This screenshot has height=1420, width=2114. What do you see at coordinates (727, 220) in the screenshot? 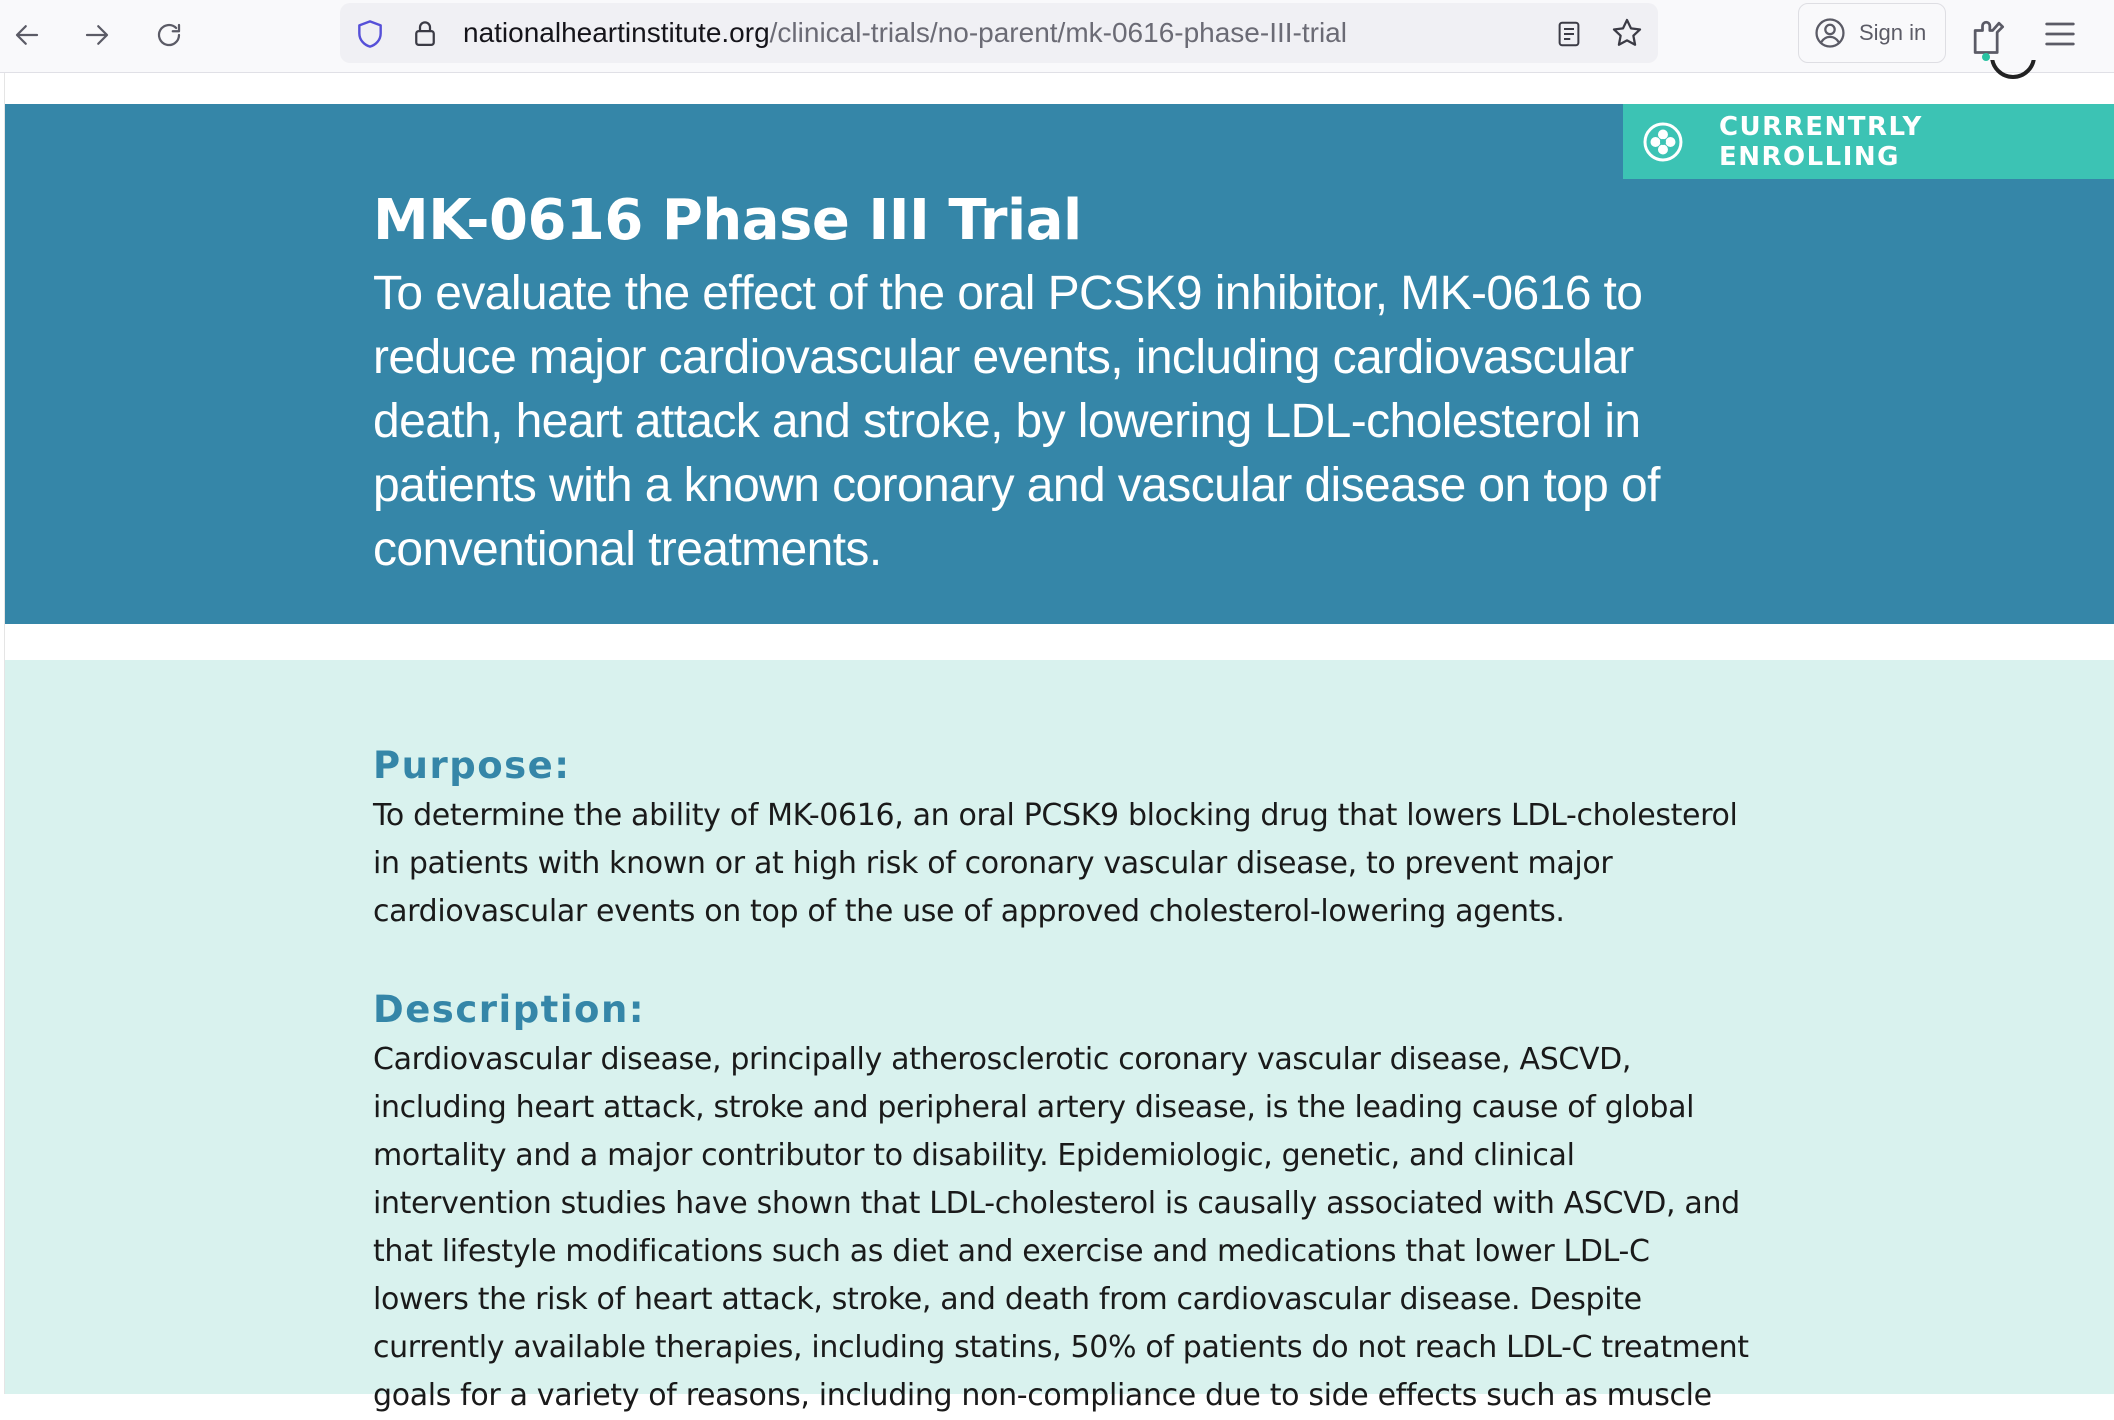
I see `page-title: MK-0616 Phase III Trial` at bounding box center [727, 220].